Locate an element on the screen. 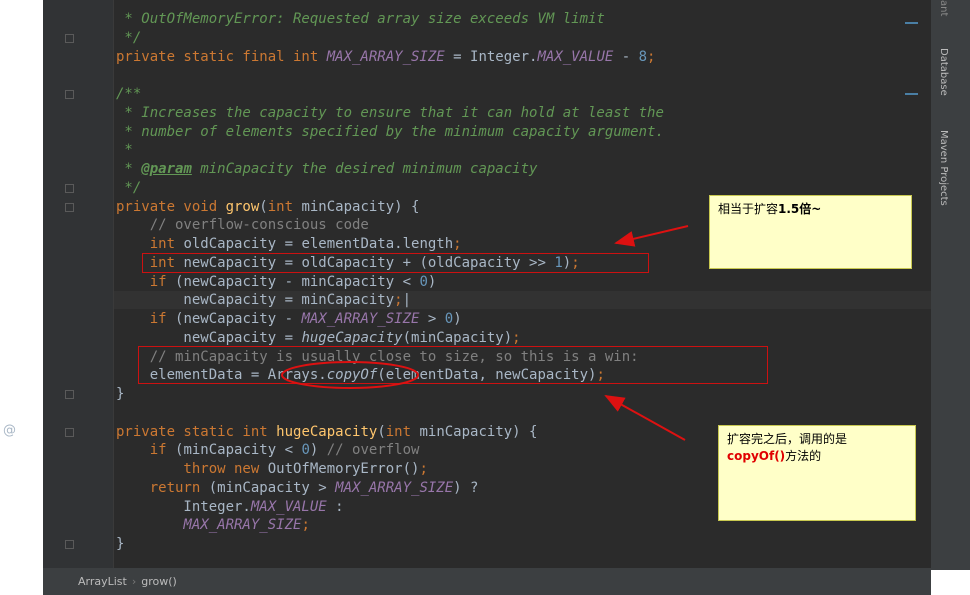 Image resolution: width=970 pixels, height=595 pixels. code-line: * is located at coordinates (124, 150).